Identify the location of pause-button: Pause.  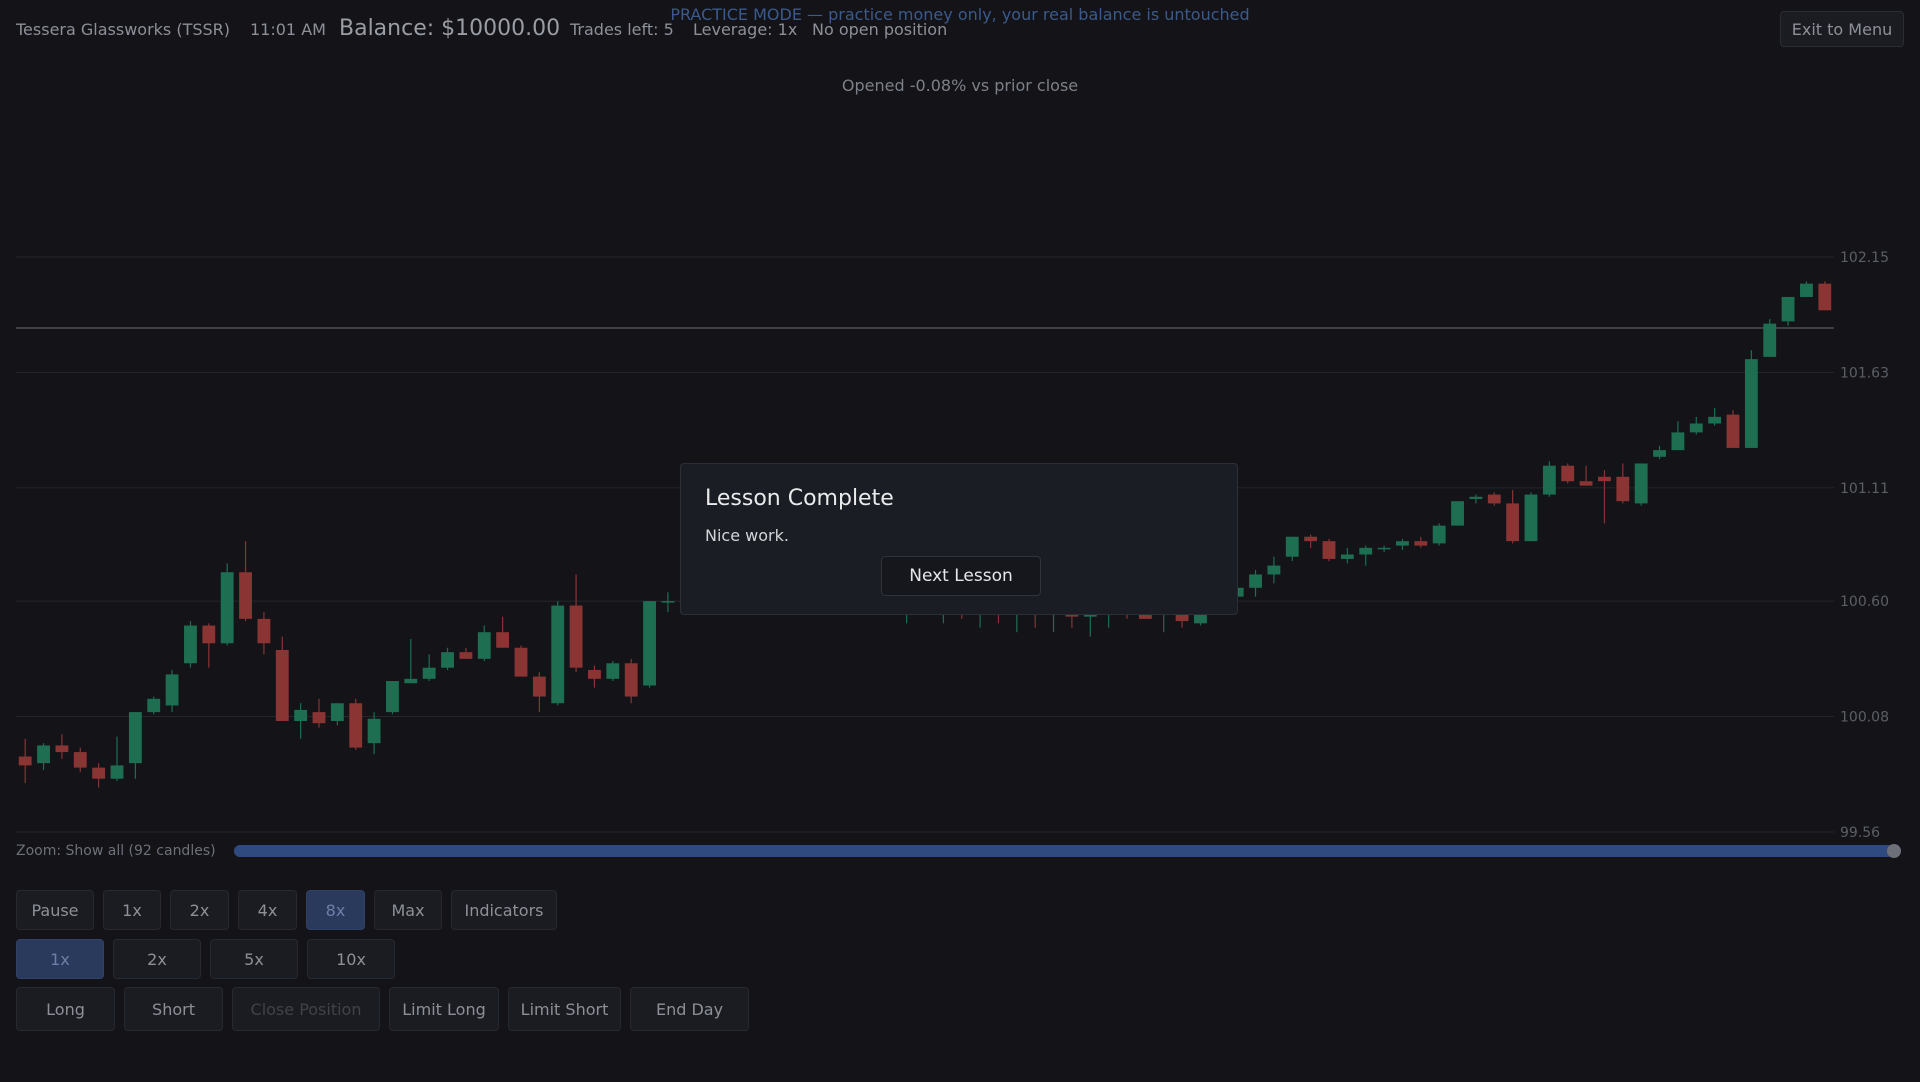
(55, 910).